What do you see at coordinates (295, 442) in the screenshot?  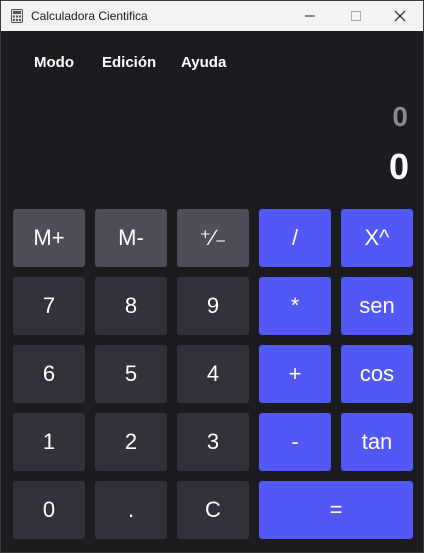 I see `subtract-button: -` at bounding box center [295, 442].